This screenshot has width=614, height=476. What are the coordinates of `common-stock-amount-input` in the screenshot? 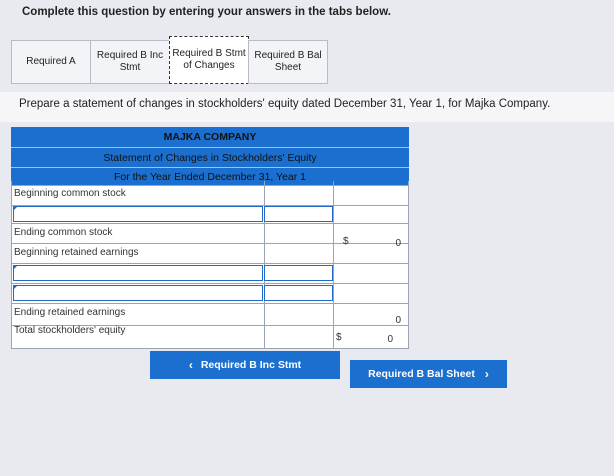 It's located at (298, 214).